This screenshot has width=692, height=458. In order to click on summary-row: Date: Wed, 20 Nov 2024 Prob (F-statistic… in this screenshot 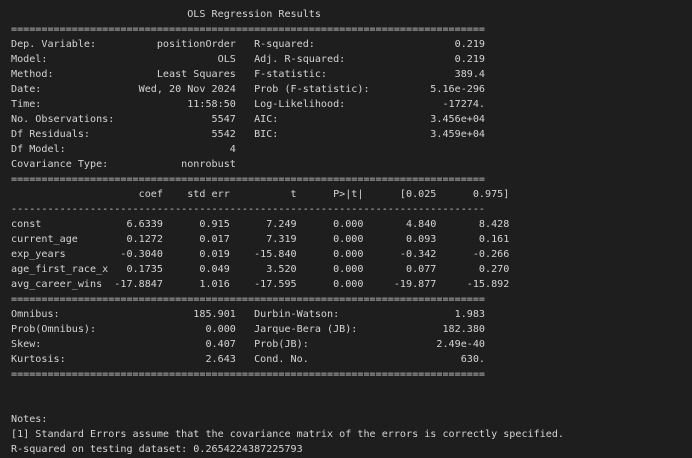, I will do `click(248, 89)`.